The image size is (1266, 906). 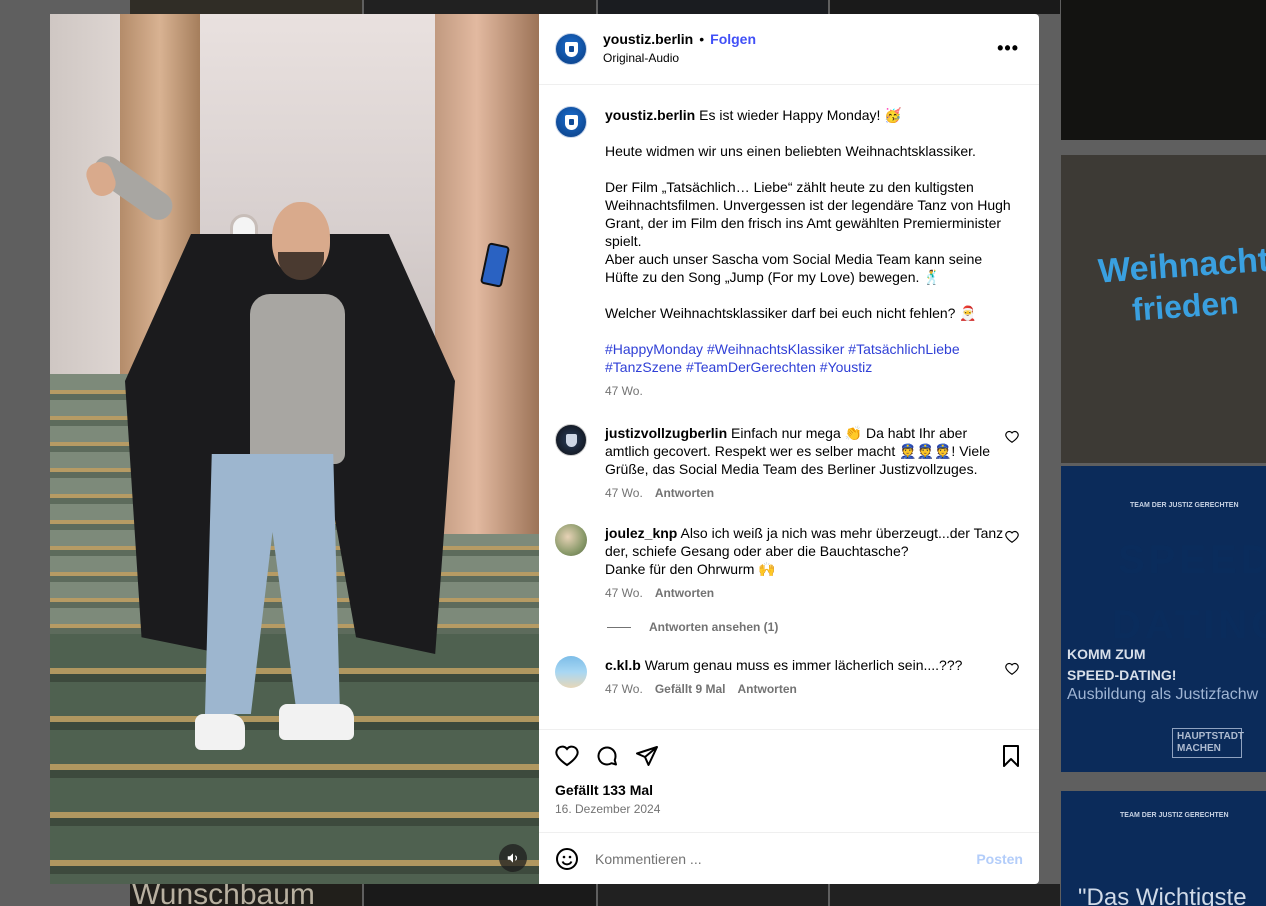 What do you see at coordinates (679, 58) in the screenshot?
I see `audio-link: Original-Audio` at bounding box center [679, 58].